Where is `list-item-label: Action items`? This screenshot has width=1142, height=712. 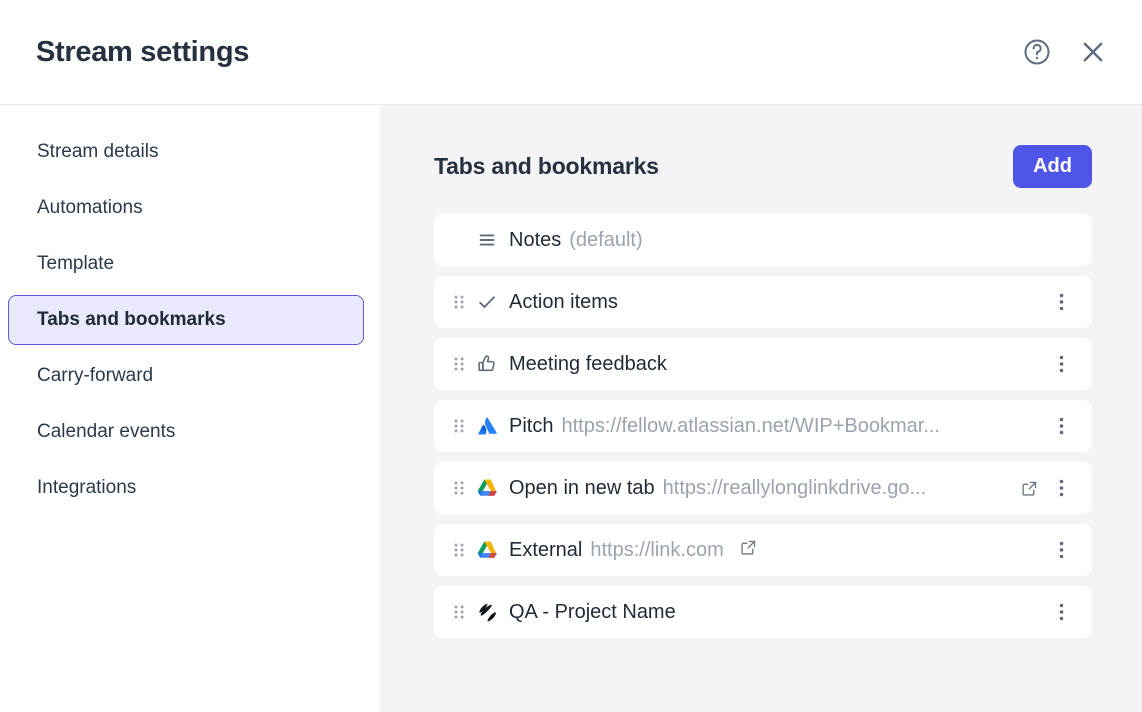 list-item-label: Action items is located at coordinates (563, 301).